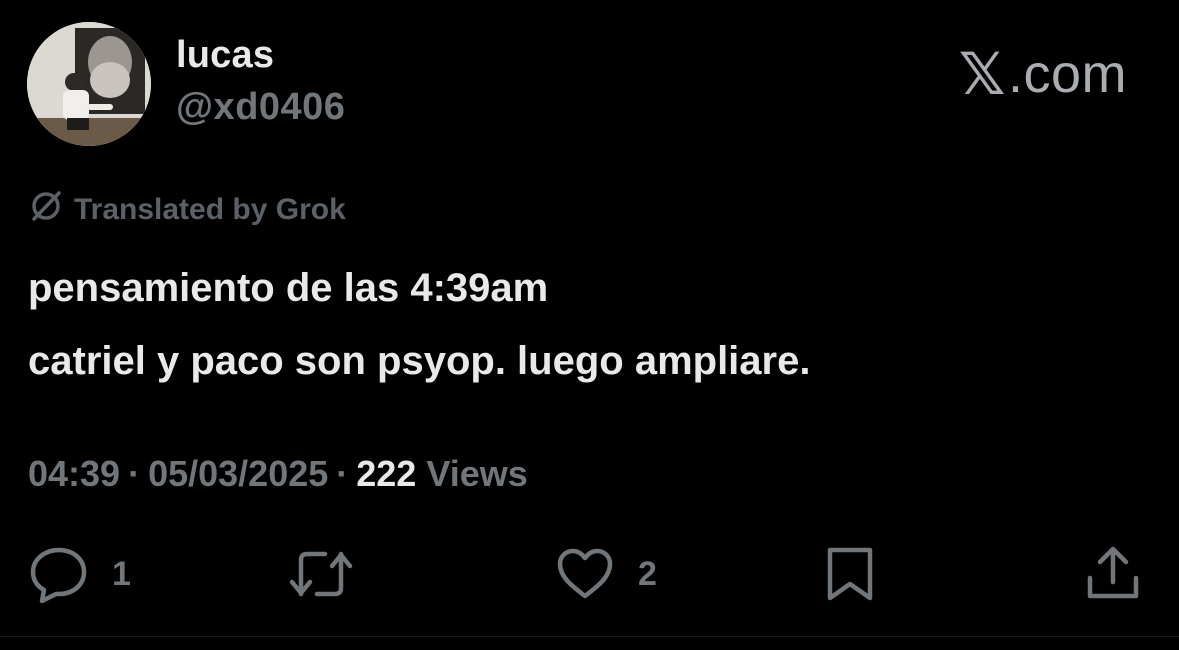 The image size is (1179, 650). Describe the element at coordinates (74, 473) in the screenshot. I see `tweet-time: 04:39` at that location.